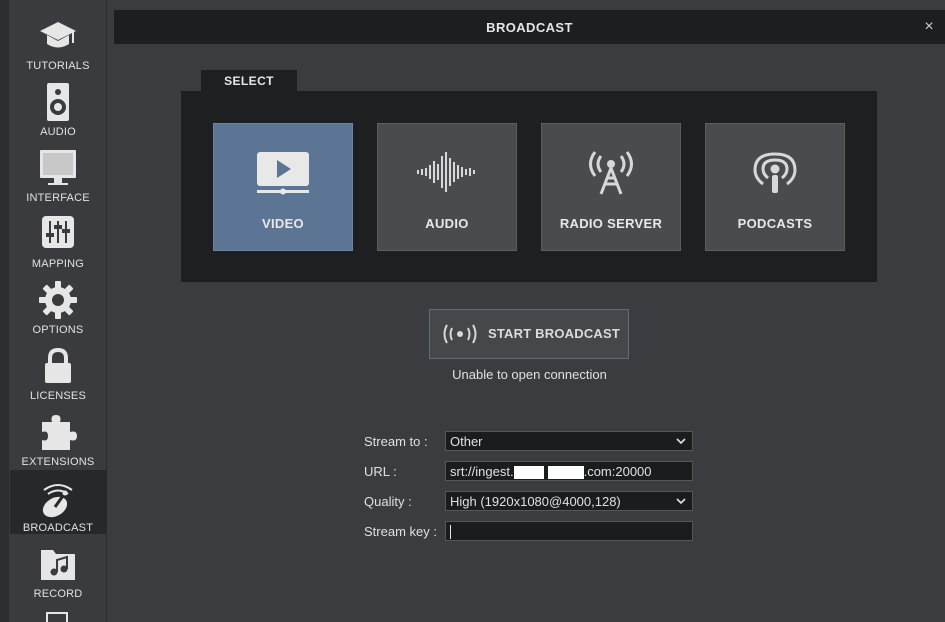 The image size is (945, 622). I want to click on card-audio: AUDIO, so click(447, 187).